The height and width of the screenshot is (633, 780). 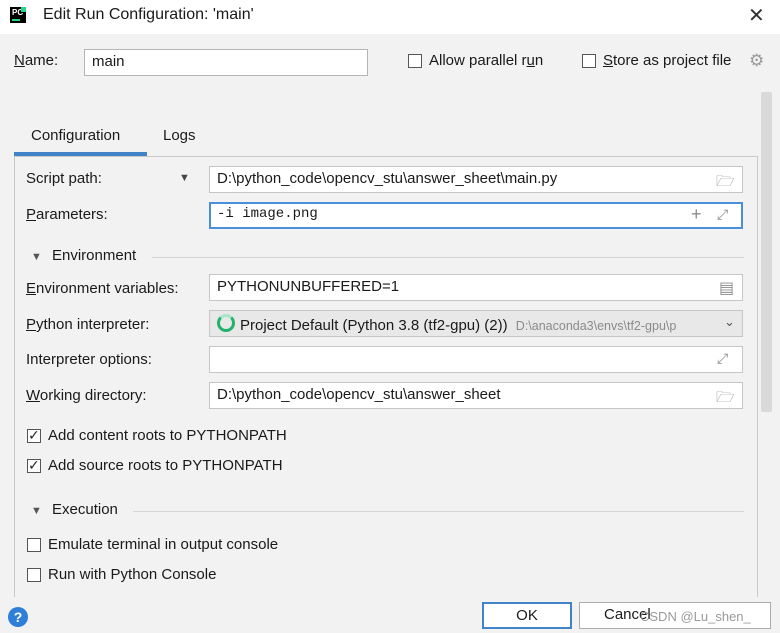 I want to click on execution-collapse-icon: ▼, so click(x=36, y=511).